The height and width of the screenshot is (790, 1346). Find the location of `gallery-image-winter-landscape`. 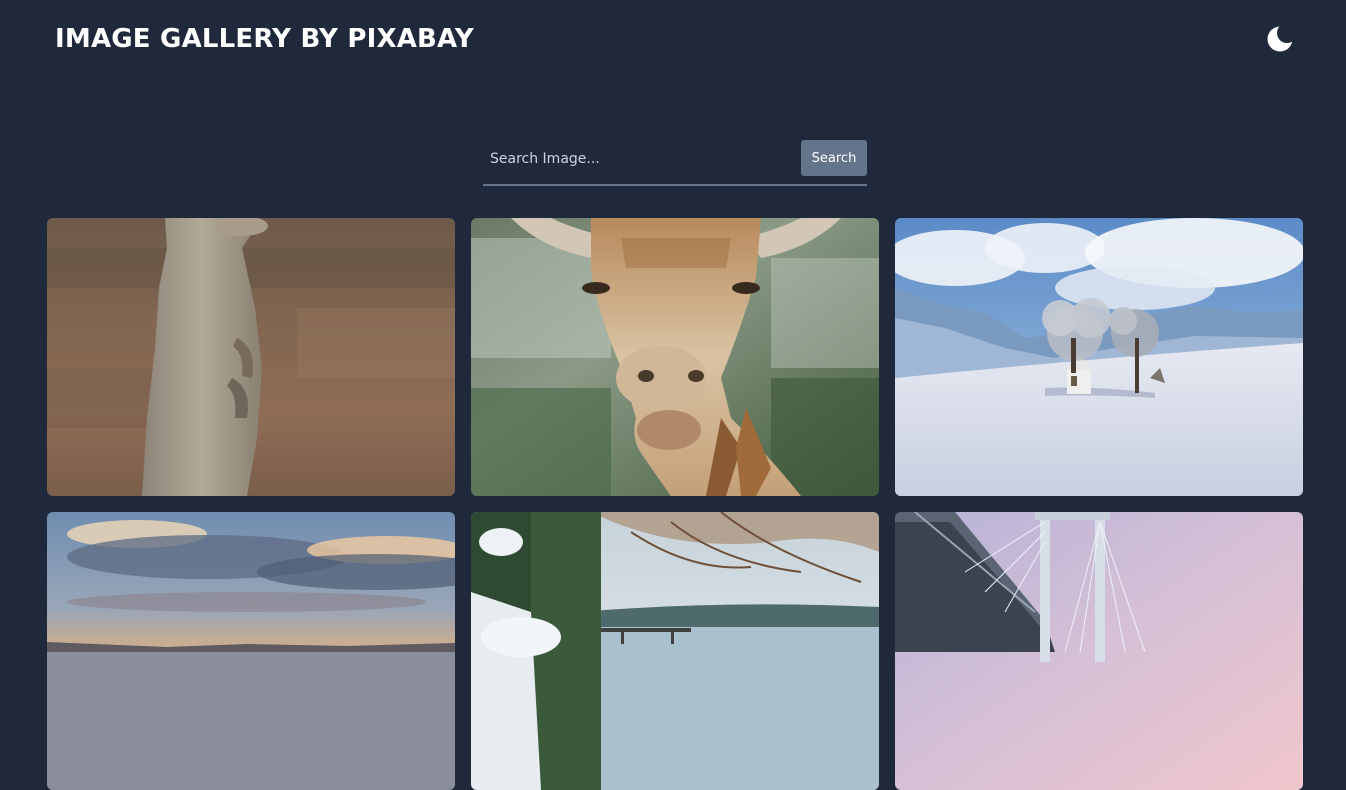

gallery-image-winter-landscape is located at coordinates (1099, 357).